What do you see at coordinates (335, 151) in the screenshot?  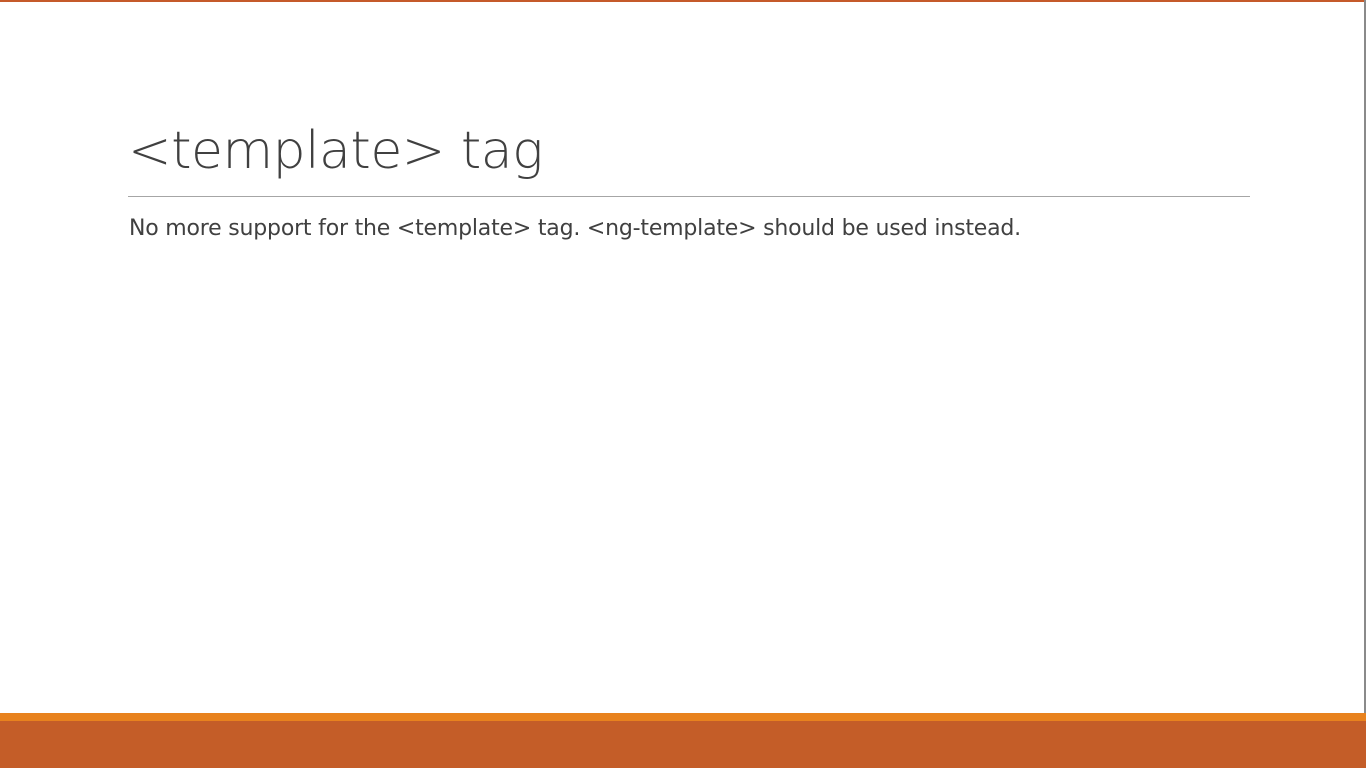 I see `slide-title: <template> tag` at bounding box center [335, 151].